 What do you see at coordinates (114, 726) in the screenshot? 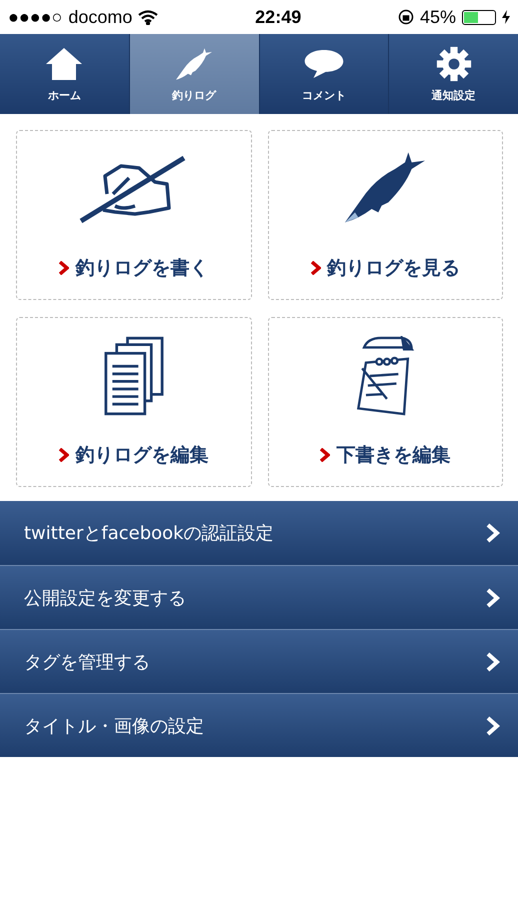
I see `row-label: タイトル・画像の設定` at bounding box center [114, 726].